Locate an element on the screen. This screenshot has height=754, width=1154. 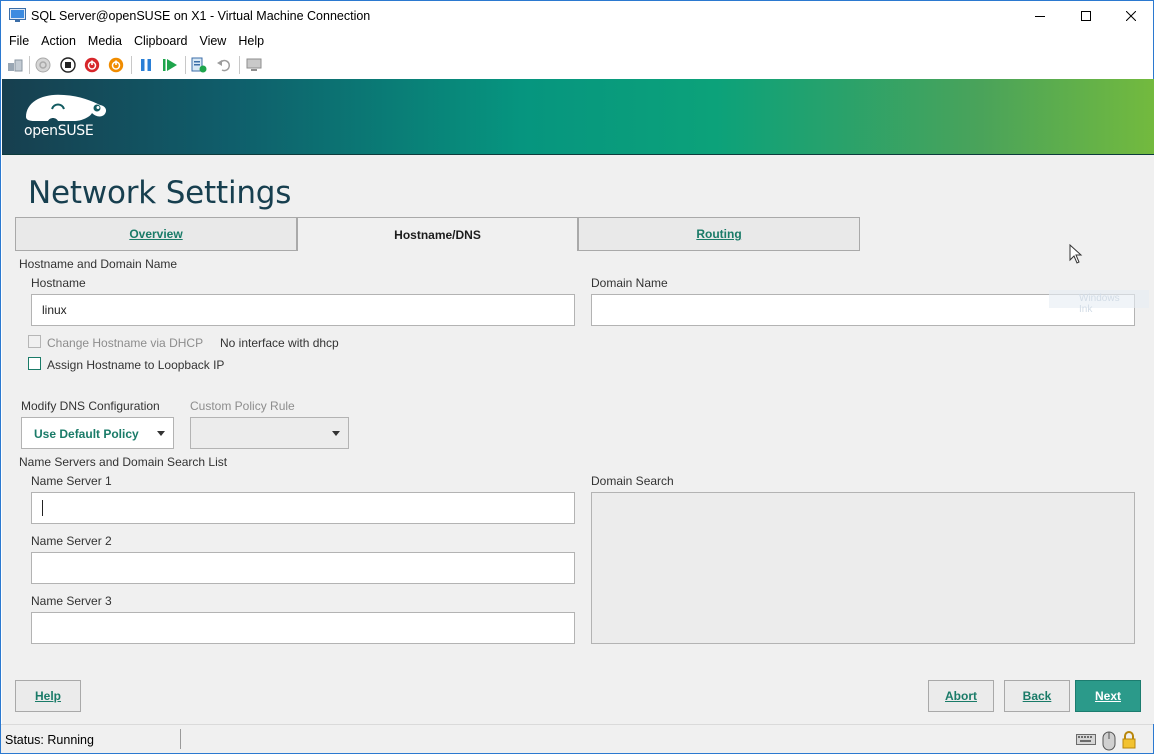
tab-routing: Routing is located at coordinates (719, 234).